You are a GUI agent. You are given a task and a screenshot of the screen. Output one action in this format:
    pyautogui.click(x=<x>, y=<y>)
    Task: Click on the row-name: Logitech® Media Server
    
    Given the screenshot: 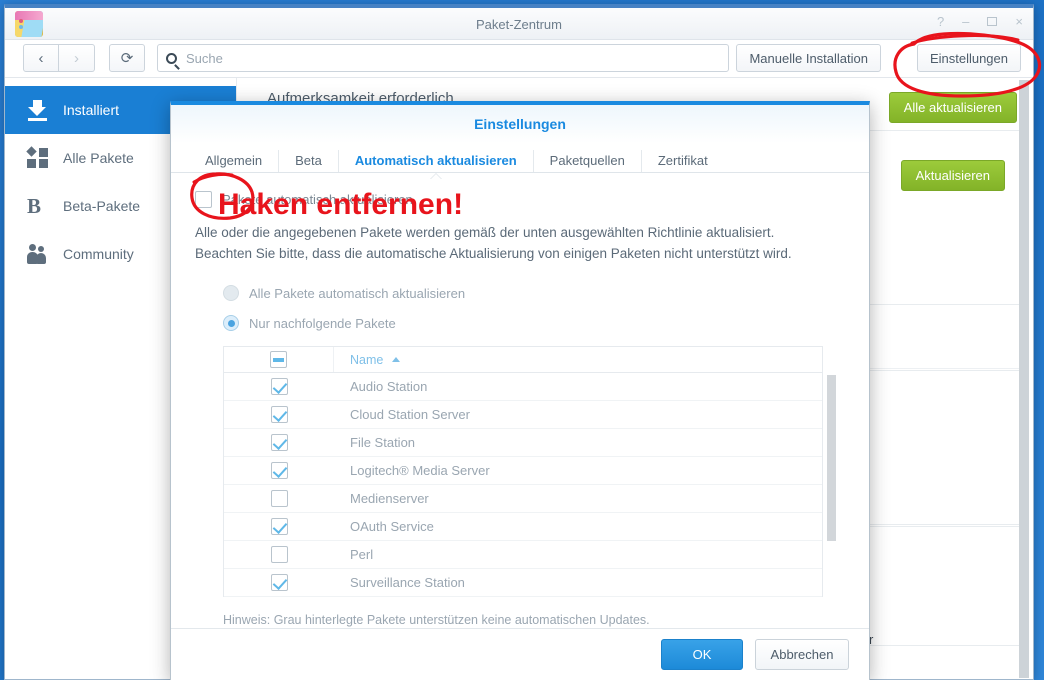 What is the action you would take?
    pyautogui.click(x=420, y=470)
    